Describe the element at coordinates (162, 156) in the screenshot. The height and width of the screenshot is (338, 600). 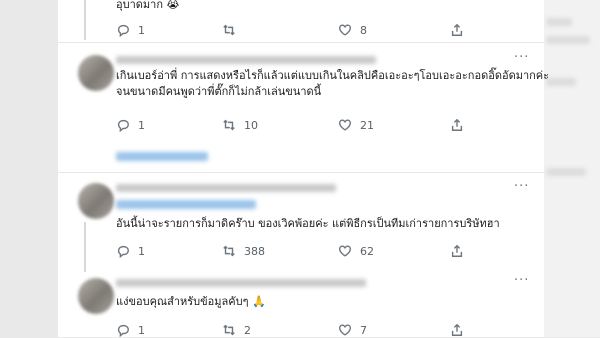
I see `show-replies-link-blurred` at that location.